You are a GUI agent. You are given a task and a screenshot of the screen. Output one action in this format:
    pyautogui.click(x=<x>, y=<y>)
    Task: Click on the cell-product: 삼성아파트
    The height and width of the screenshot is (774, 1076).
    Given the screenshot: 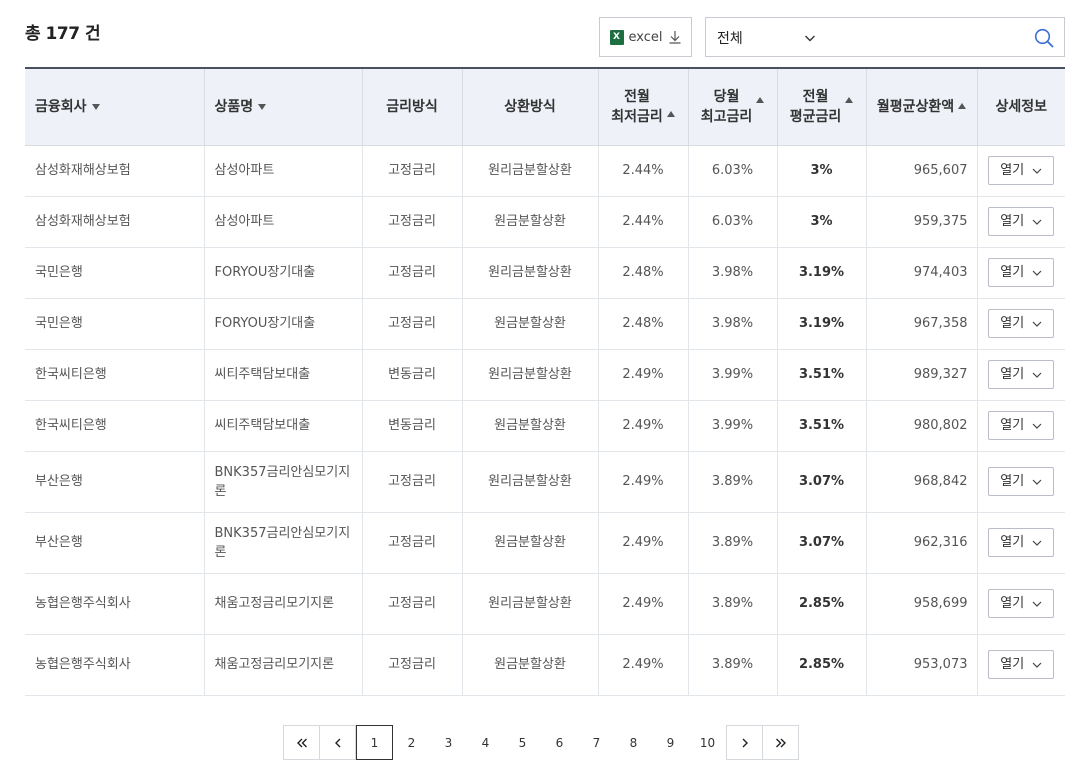 What is the action you would take?
    pyautogui.click(x=283, y=222)
    